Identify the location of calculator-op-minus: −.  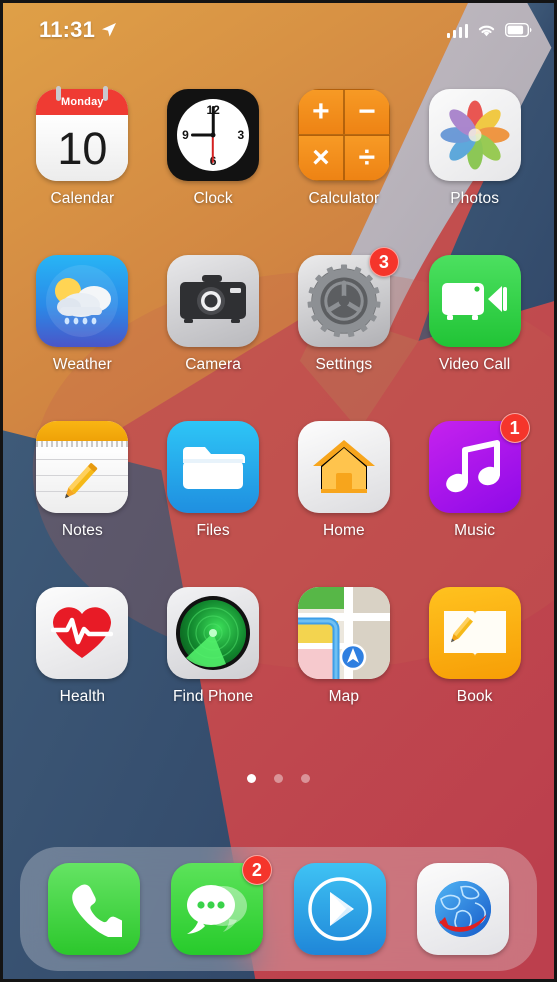
(366, 112).